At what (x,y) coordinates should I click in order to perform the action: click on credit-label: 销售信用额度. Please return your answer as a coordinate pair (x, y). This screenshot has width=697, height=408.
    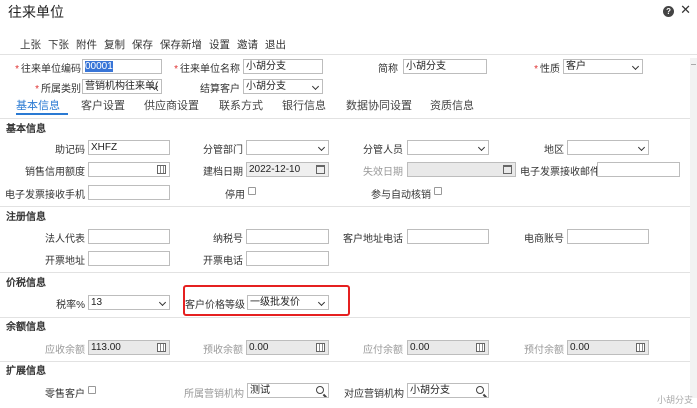
    Looking at the image, I should click on (55, 172).